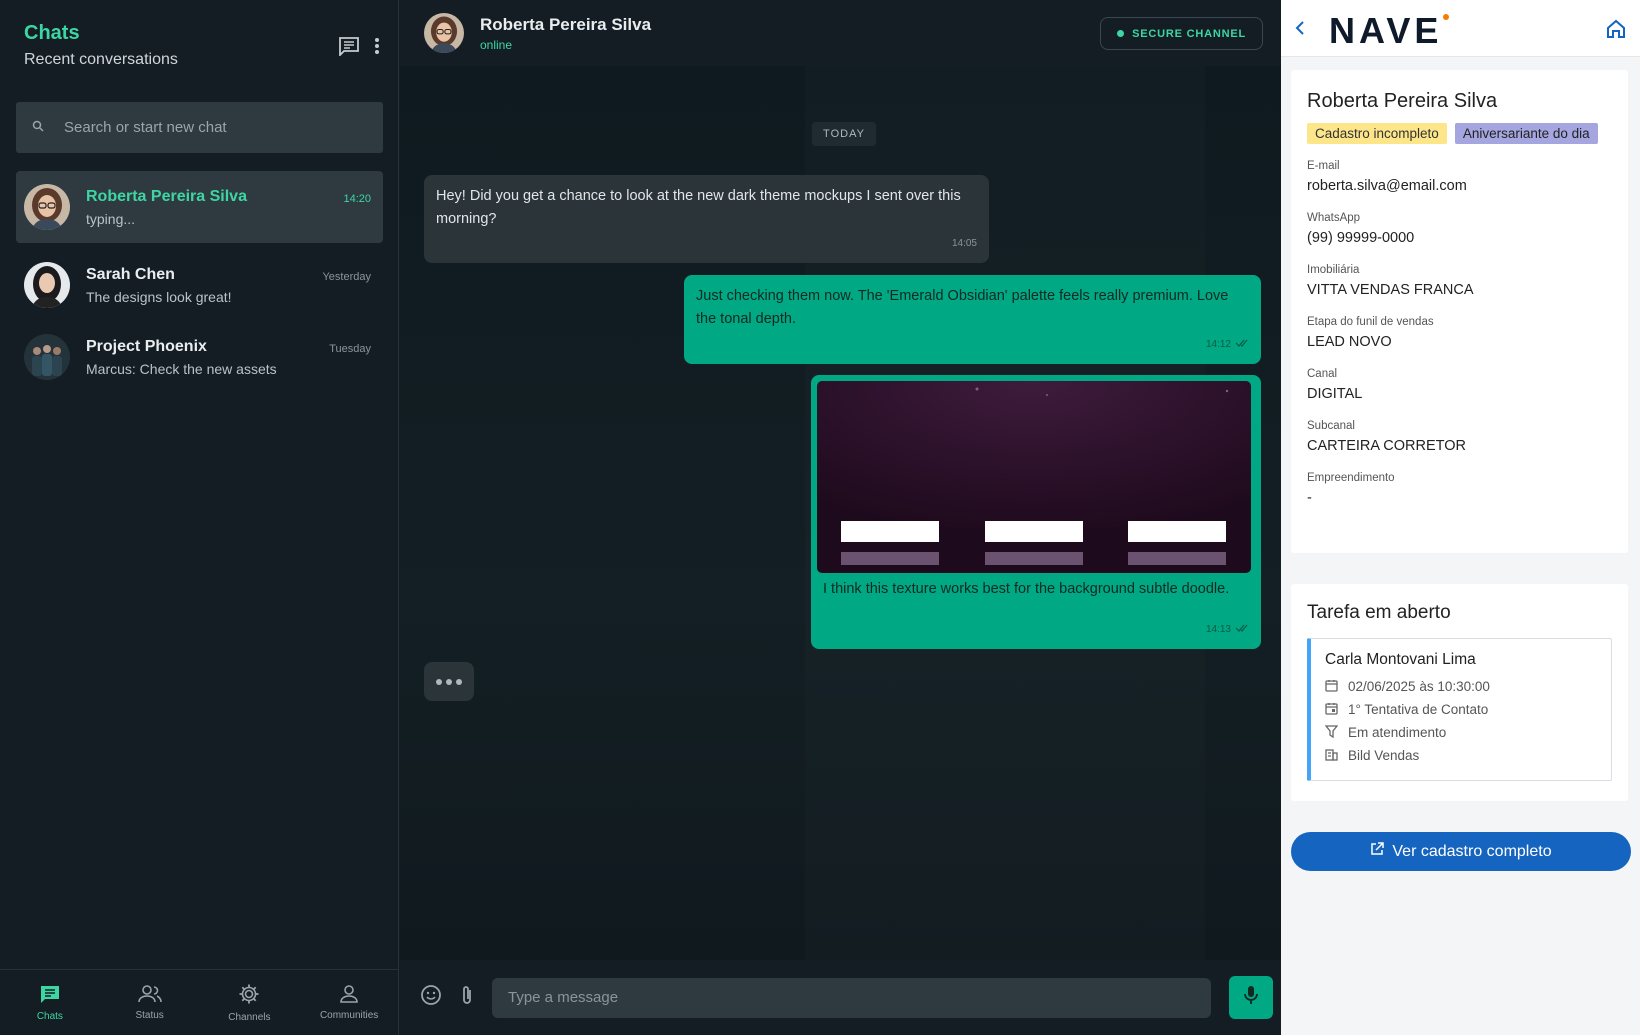  What do you see at coordinates (1379, 612) in the screenshot?
I see `task-section-title: Tarefa em aberto` at bounding box center [1379, 612].